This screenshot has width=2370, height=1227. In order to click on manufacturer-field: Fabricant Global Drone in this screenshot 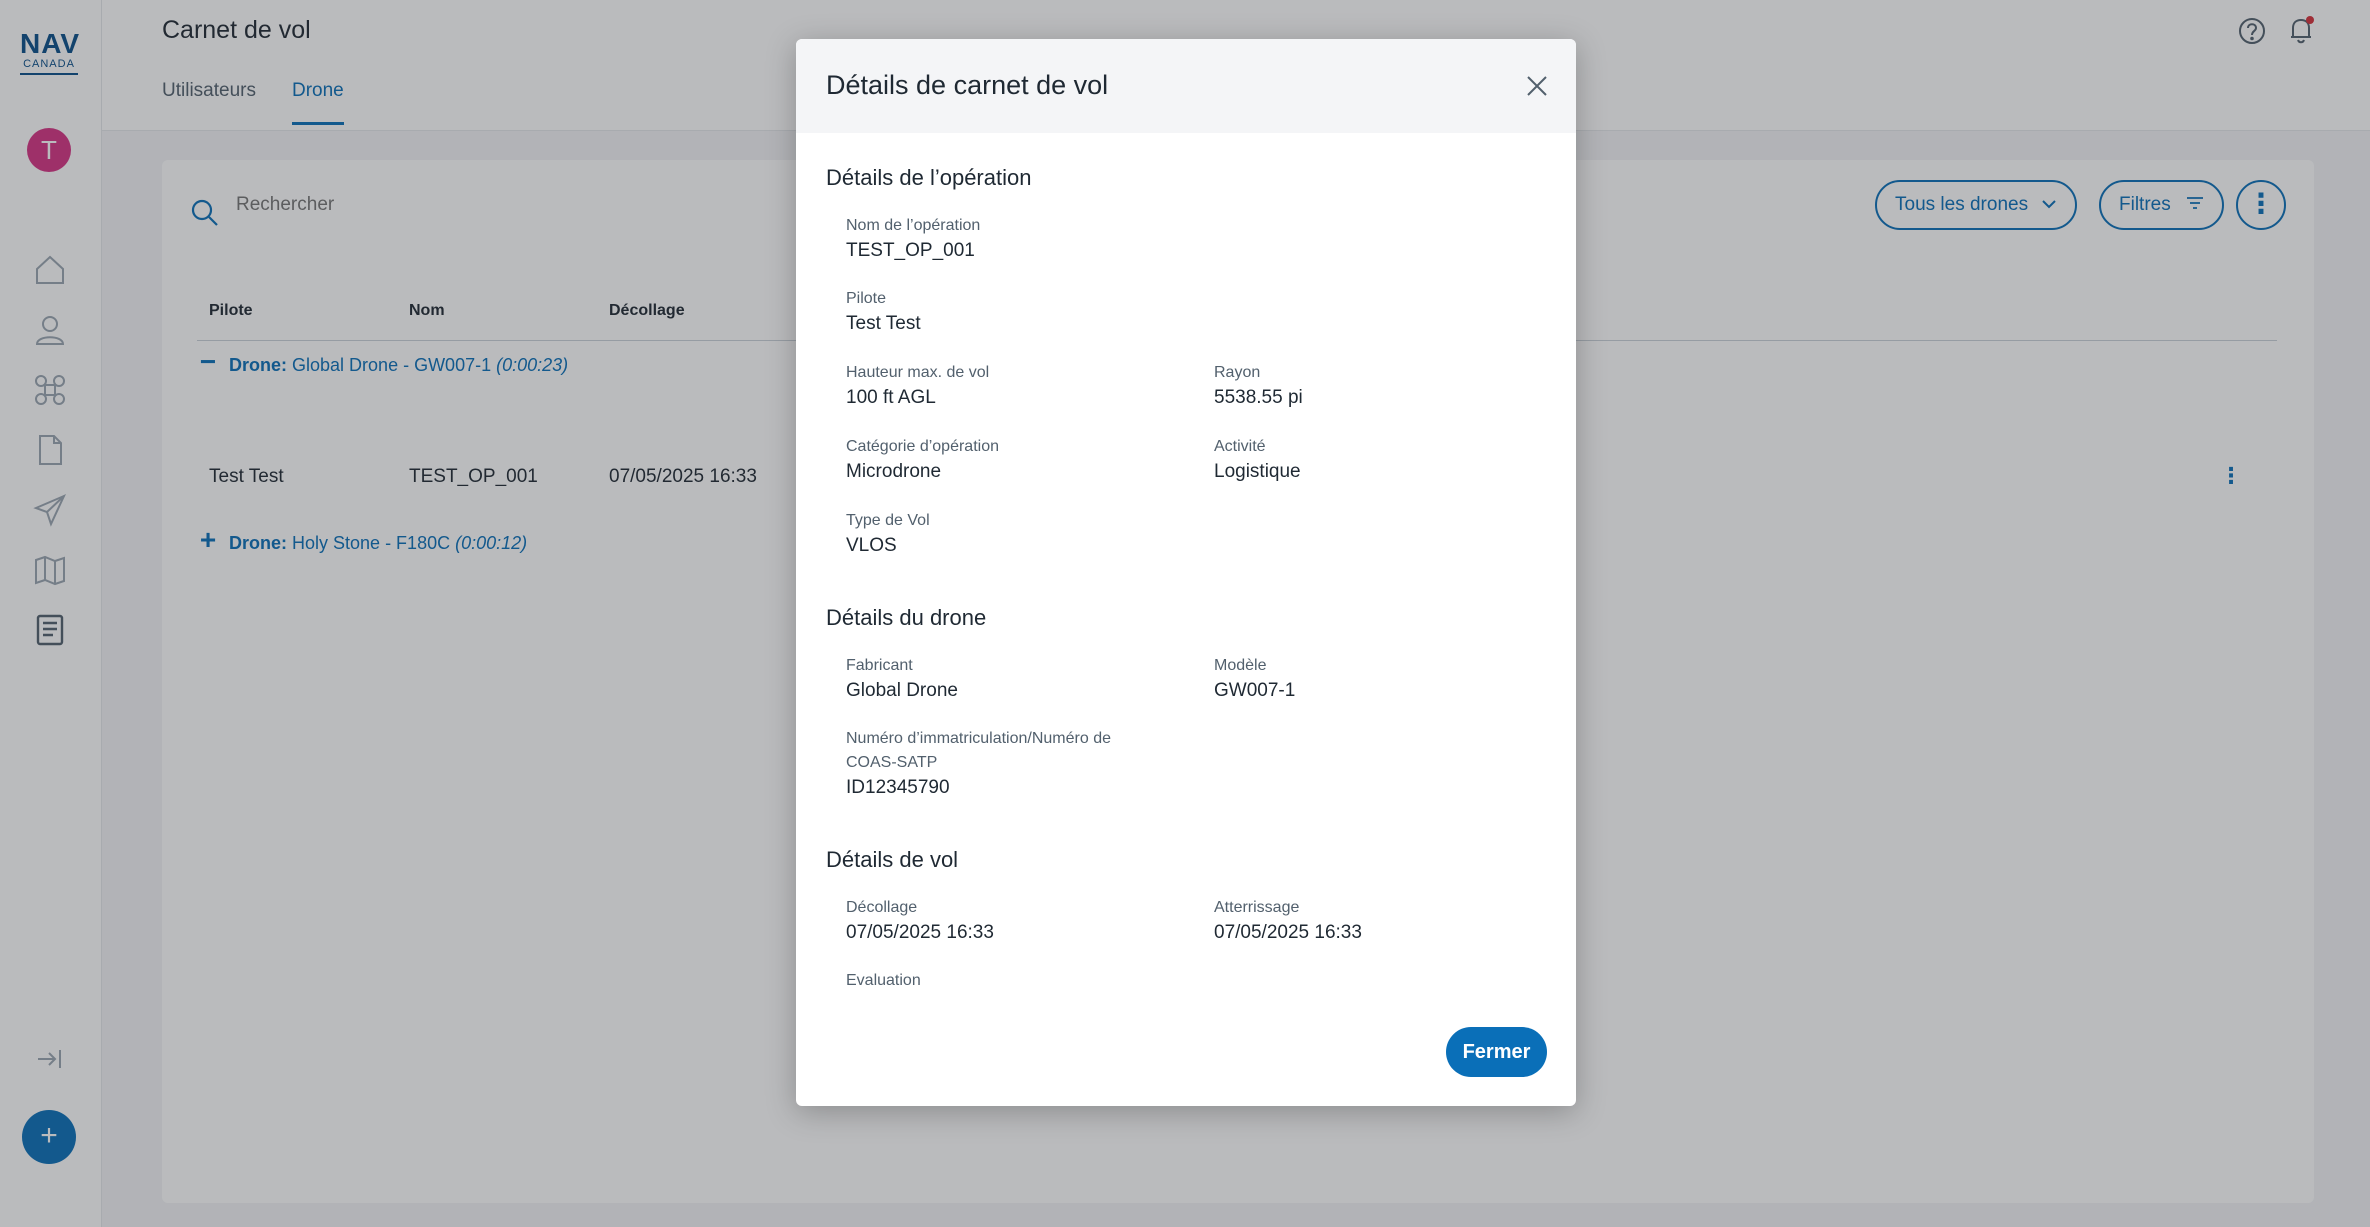, I will do `click(902, 679)`.